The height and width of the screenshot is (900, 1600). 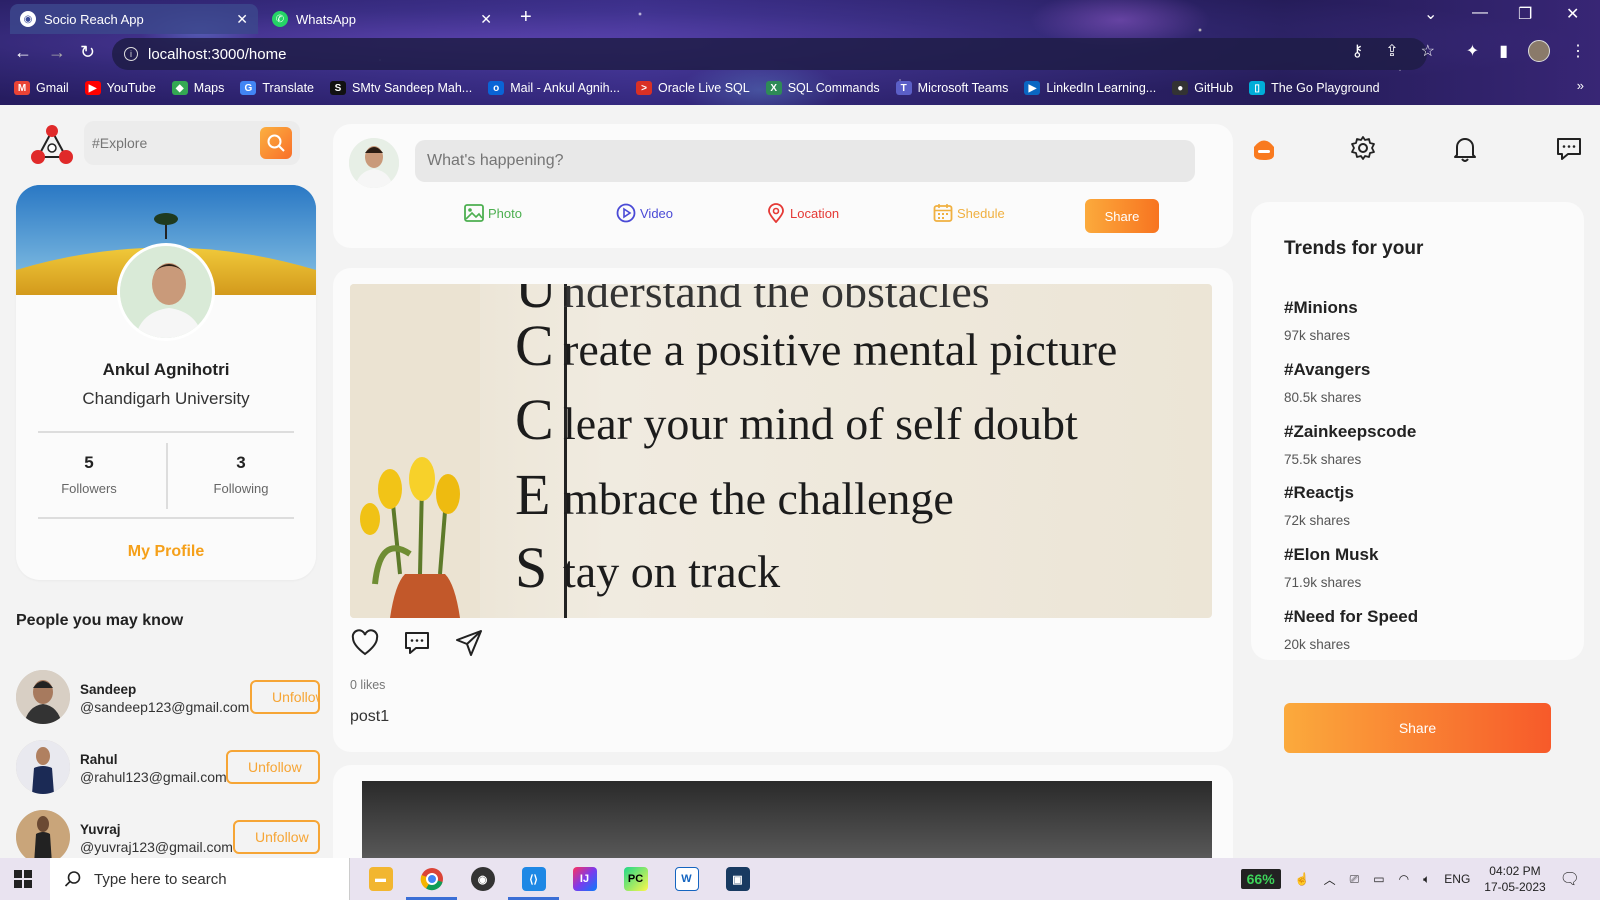 I want to click on bookmark-star-icon: ☆, so click(x=1428, y=51).